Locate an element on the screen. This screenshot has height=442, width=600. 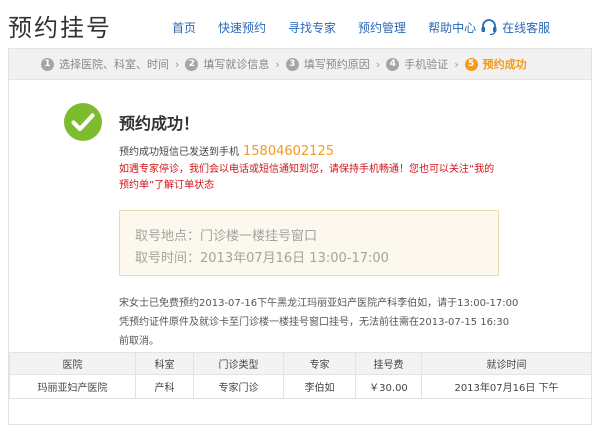
col-clinic-type: 门诊类型 is located at coordinates (238, 363).